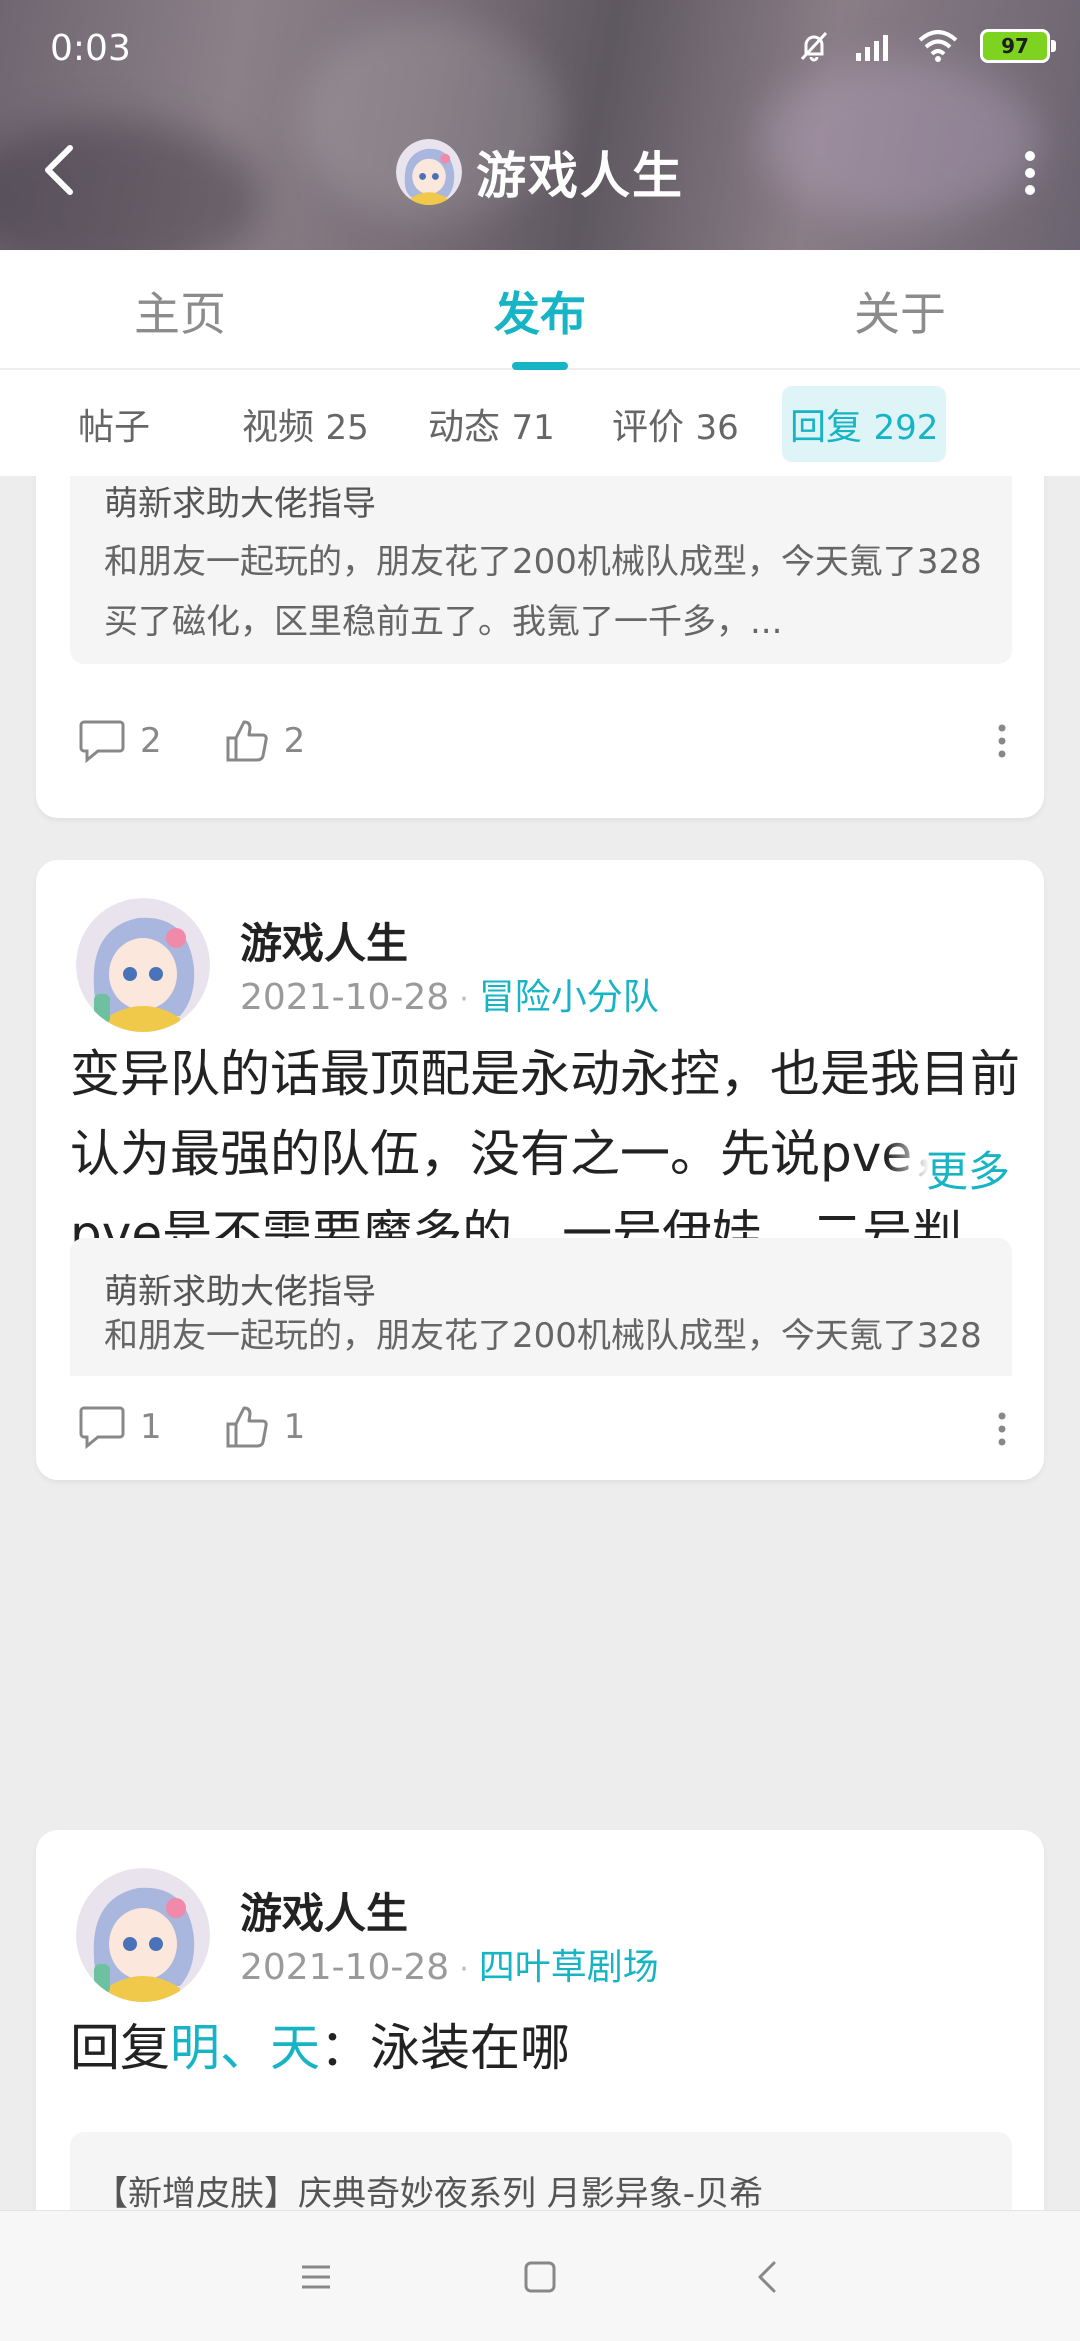  What do you see at coordinates (900, 311) in the screenshot?
I see `tab-about: 关于` at bounding box center [900, 311].